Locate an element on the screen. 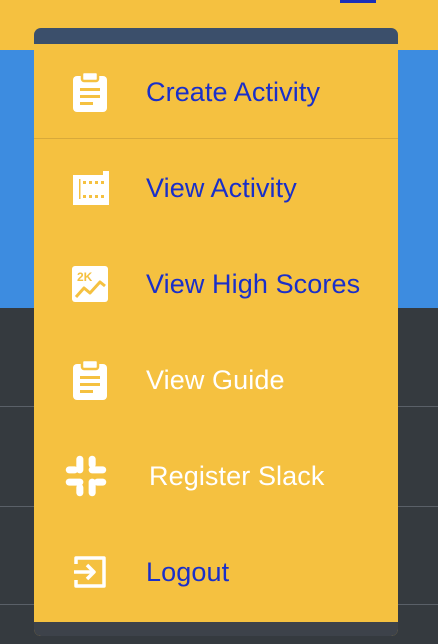 Image resolution: width=438 pixels, height=644 pixels. svg-text: 2K is located at coordinates (85, 277).